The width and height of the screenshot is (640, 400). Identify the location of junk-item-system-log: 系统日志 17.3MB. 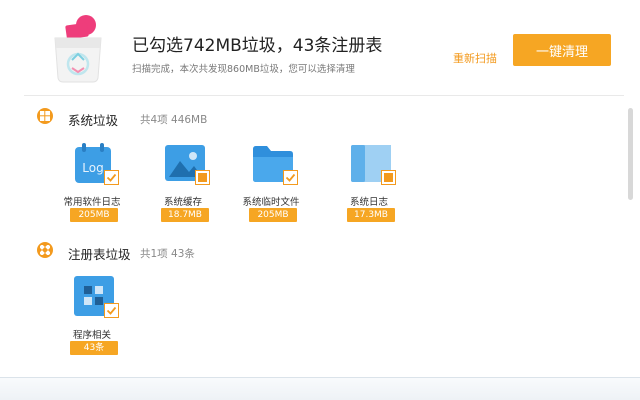
(369, 182).